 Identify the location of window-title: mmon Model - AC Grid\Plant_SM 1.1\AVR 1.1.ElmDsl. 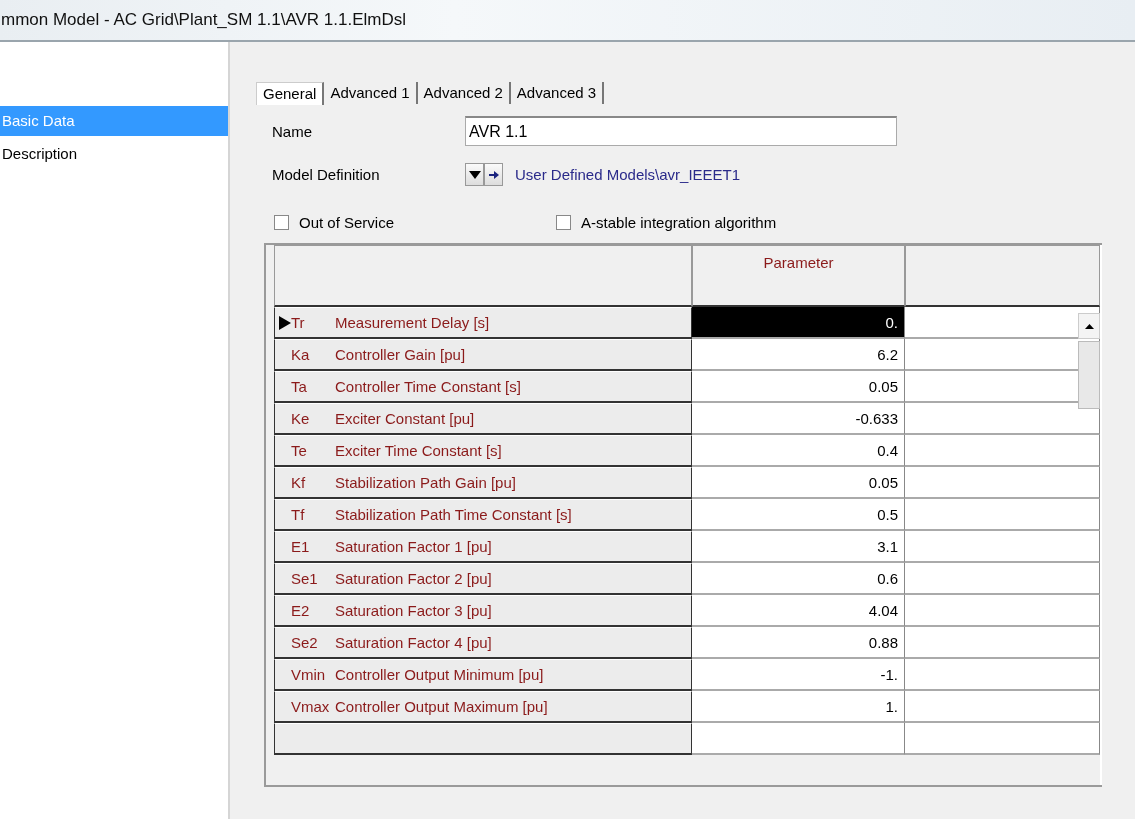
(203, 20).